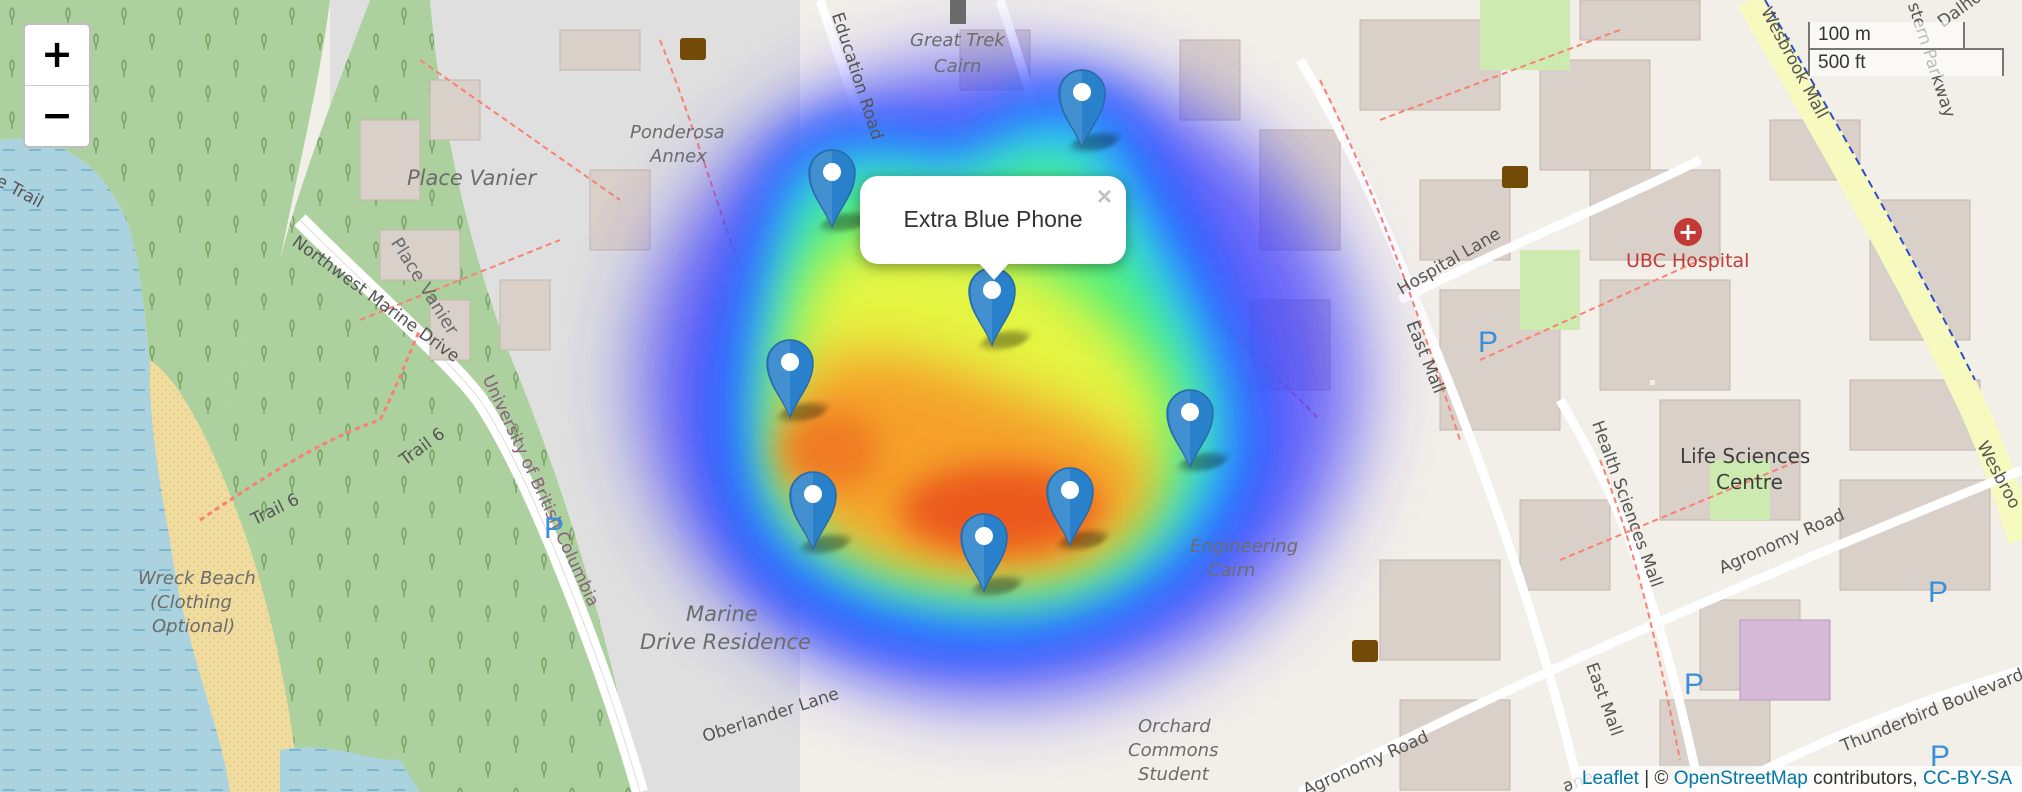 This screenshot has height=792, width=2022. What do you see at coordinates (1610, 778) in the screenshot?
I see `leaflet-link: Leaflet` at bounding box center [1610, 778].